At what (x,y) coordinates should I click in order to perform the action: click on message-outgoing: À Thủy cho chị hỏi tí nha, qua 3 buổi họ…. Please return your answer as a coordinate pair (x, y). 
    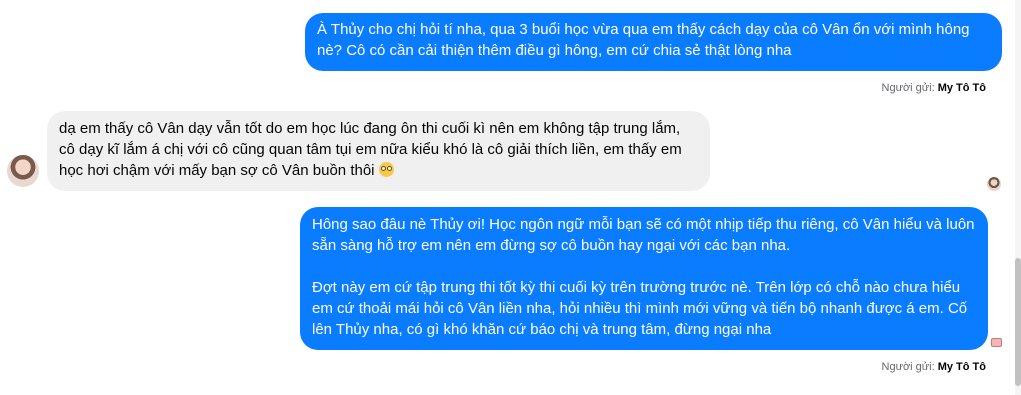
    Looking at the image, I should click on (653, 42).